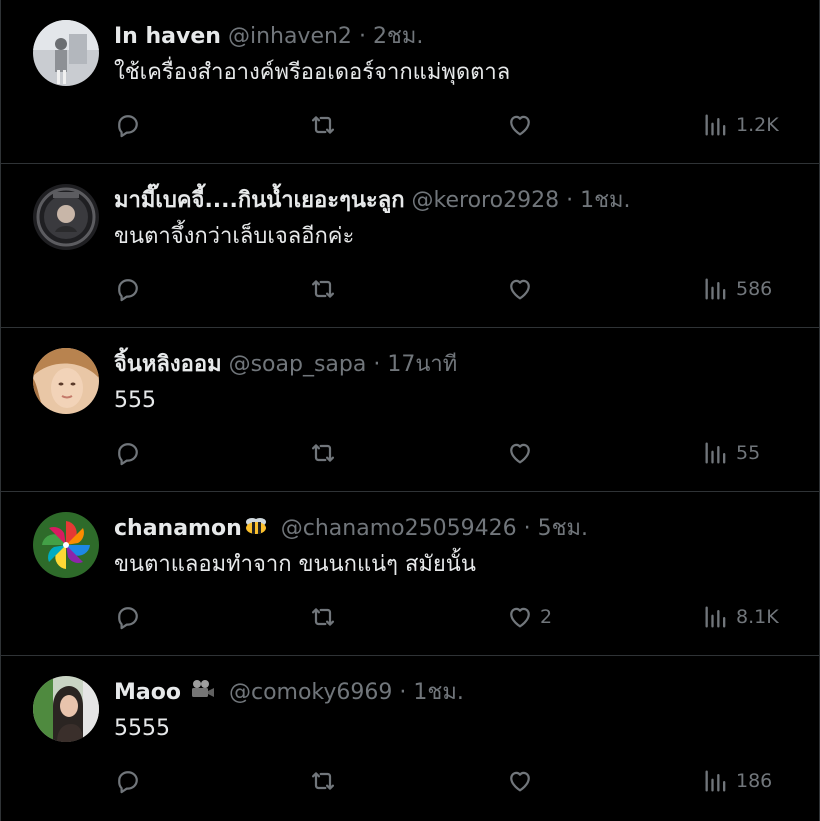  I want to click on display-name: Maoo, so click(147, 692).